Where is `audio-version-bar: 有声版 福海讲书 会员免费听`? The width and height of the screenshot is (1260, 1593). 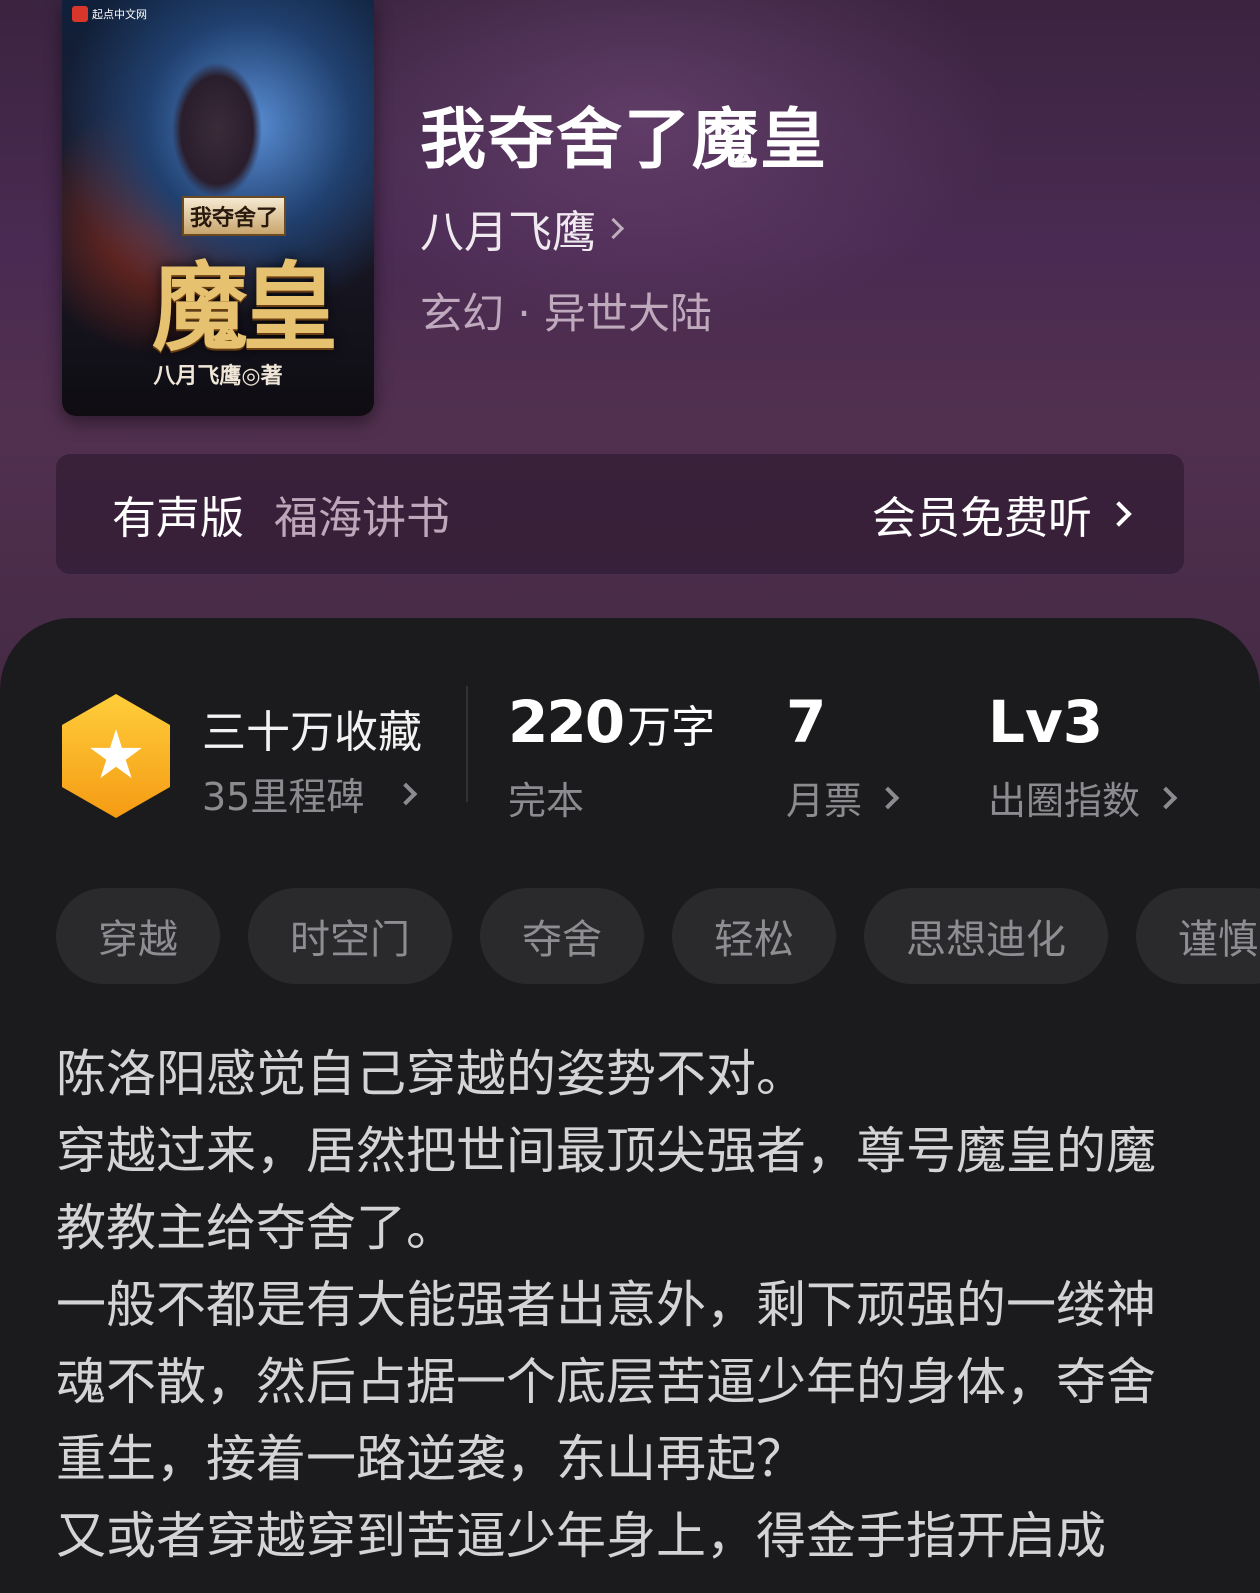
audio-version-bar: 有声版 福海讲书 会员免费听 is located at coordinates (620, 514).